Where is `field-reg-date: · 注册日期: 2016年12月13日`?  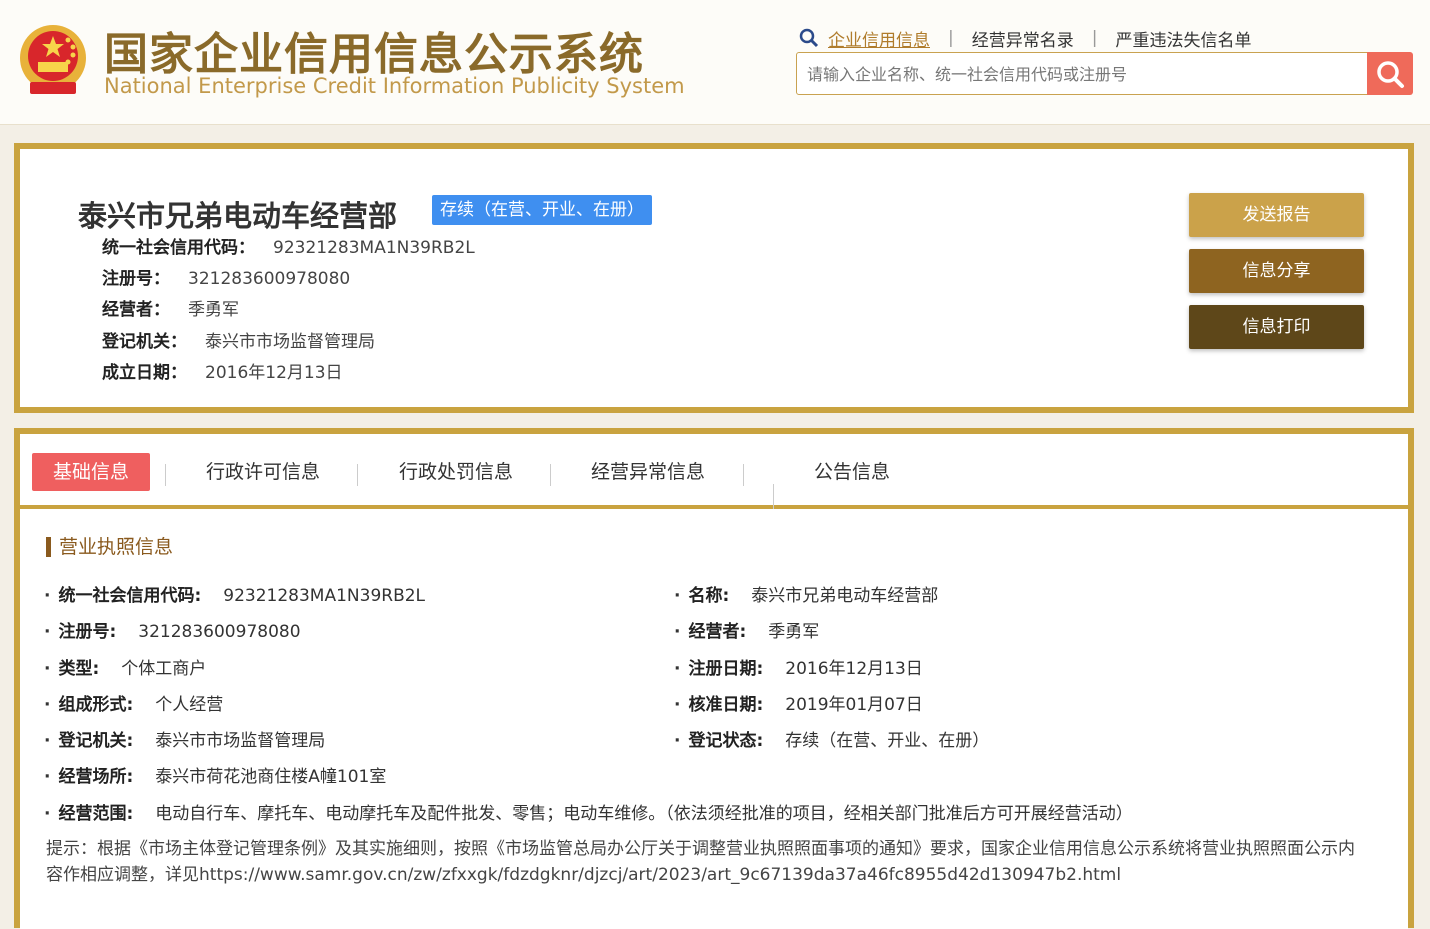
field-reg-date: · 注册日期: 2016年12月13日 is located at coordinates (798, 669).